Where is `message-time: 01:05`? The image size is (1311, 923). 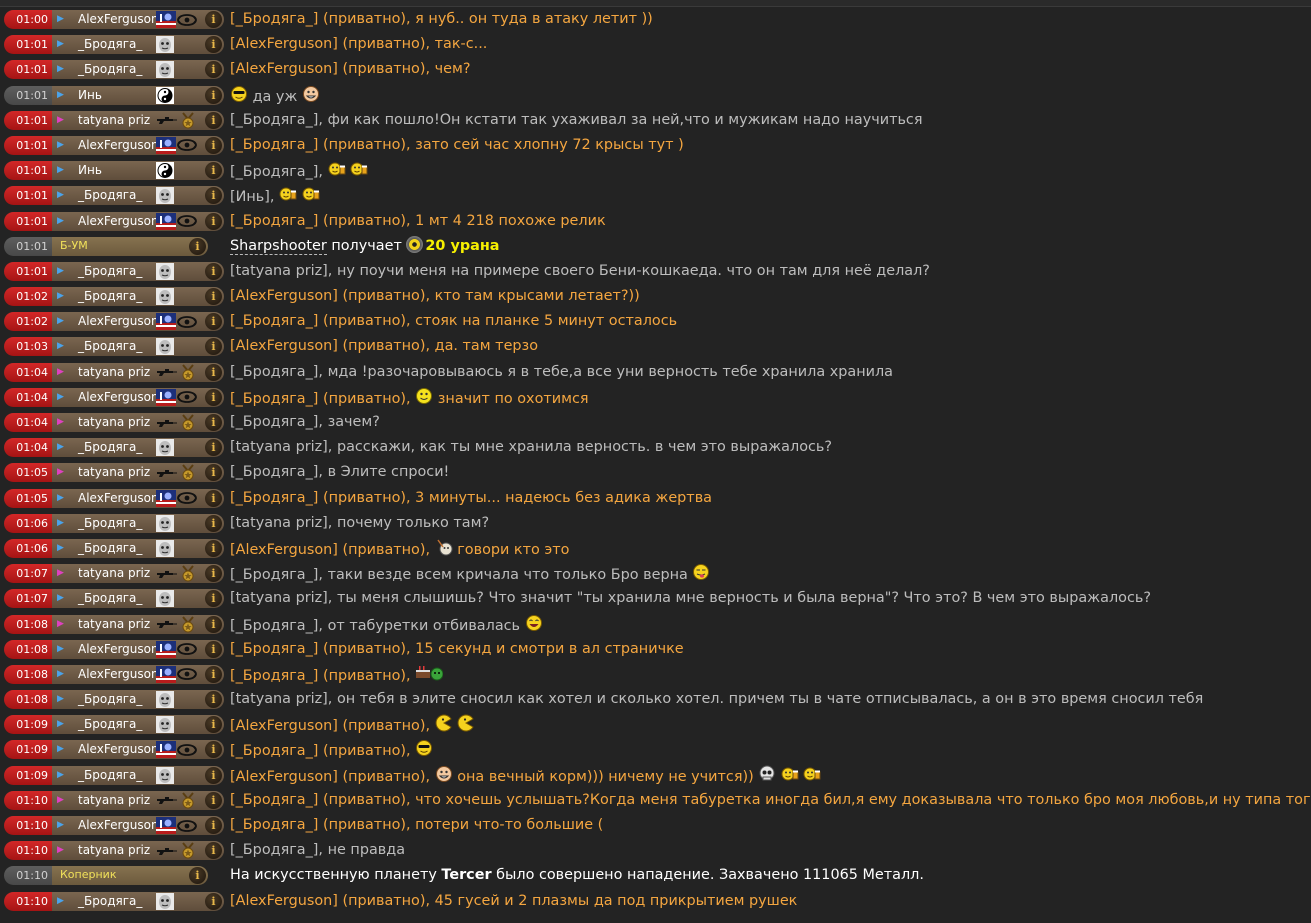 message-time: 01:05 is located at coordinates (28, 473).